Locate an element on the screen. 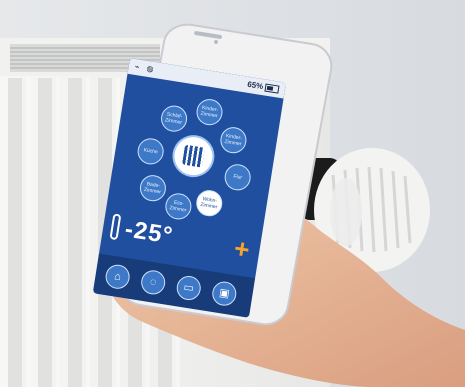 Image resolution: width=465 pixels, height=387 pixels. wifi-icon: ⌁ is located at coordinates (137, 66).